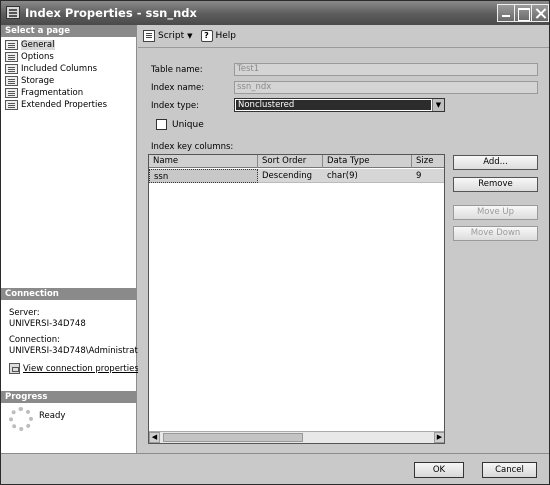 The image size is (550, 485). I want to click on horizontal-scrollbar: ◀ ▶, so click(296, 437).